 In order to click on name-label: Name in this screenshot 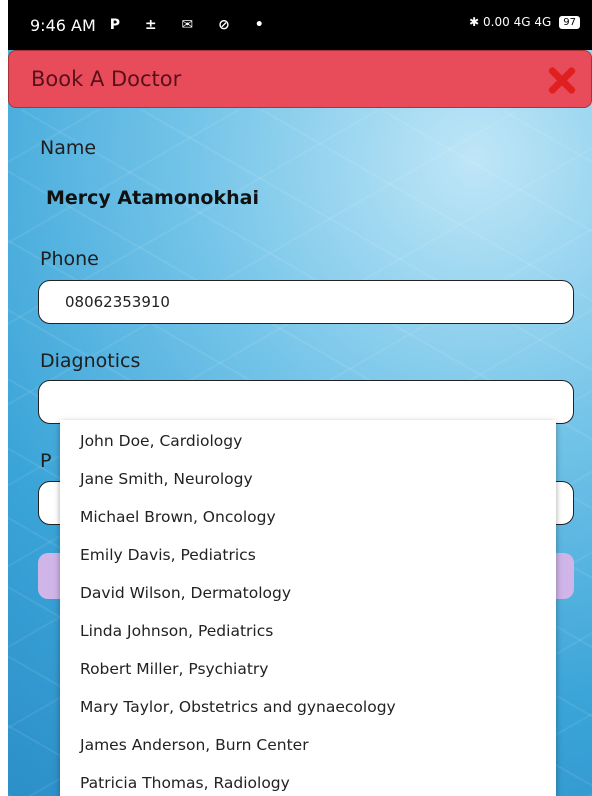, I will do `click(68, 148)`.